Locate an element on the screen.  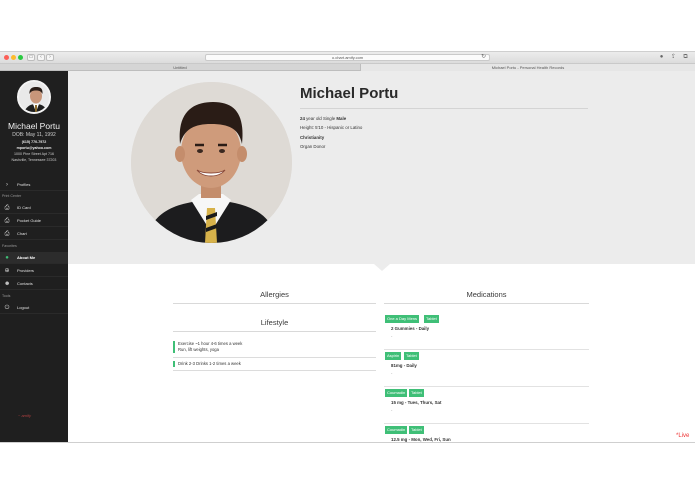
power-icon: ⏻ is located at coordinates (7, 308).